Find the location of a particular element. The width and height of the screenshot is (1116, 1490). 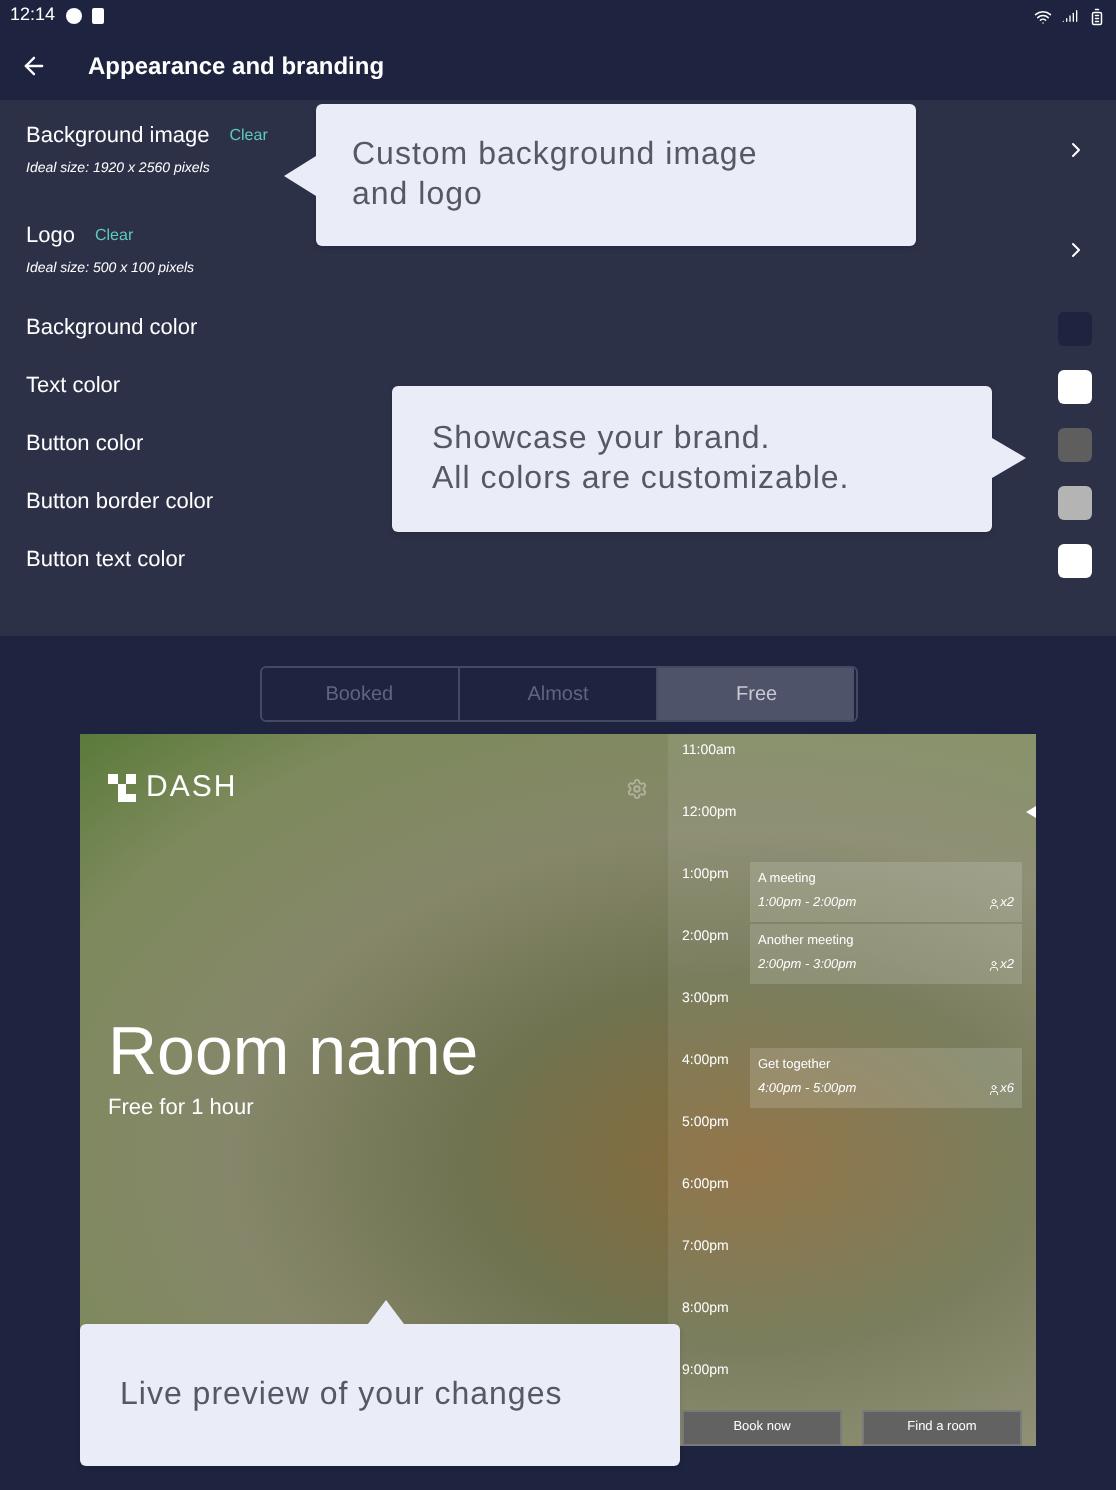

battery-icon is located at coordinates (1097, 16).